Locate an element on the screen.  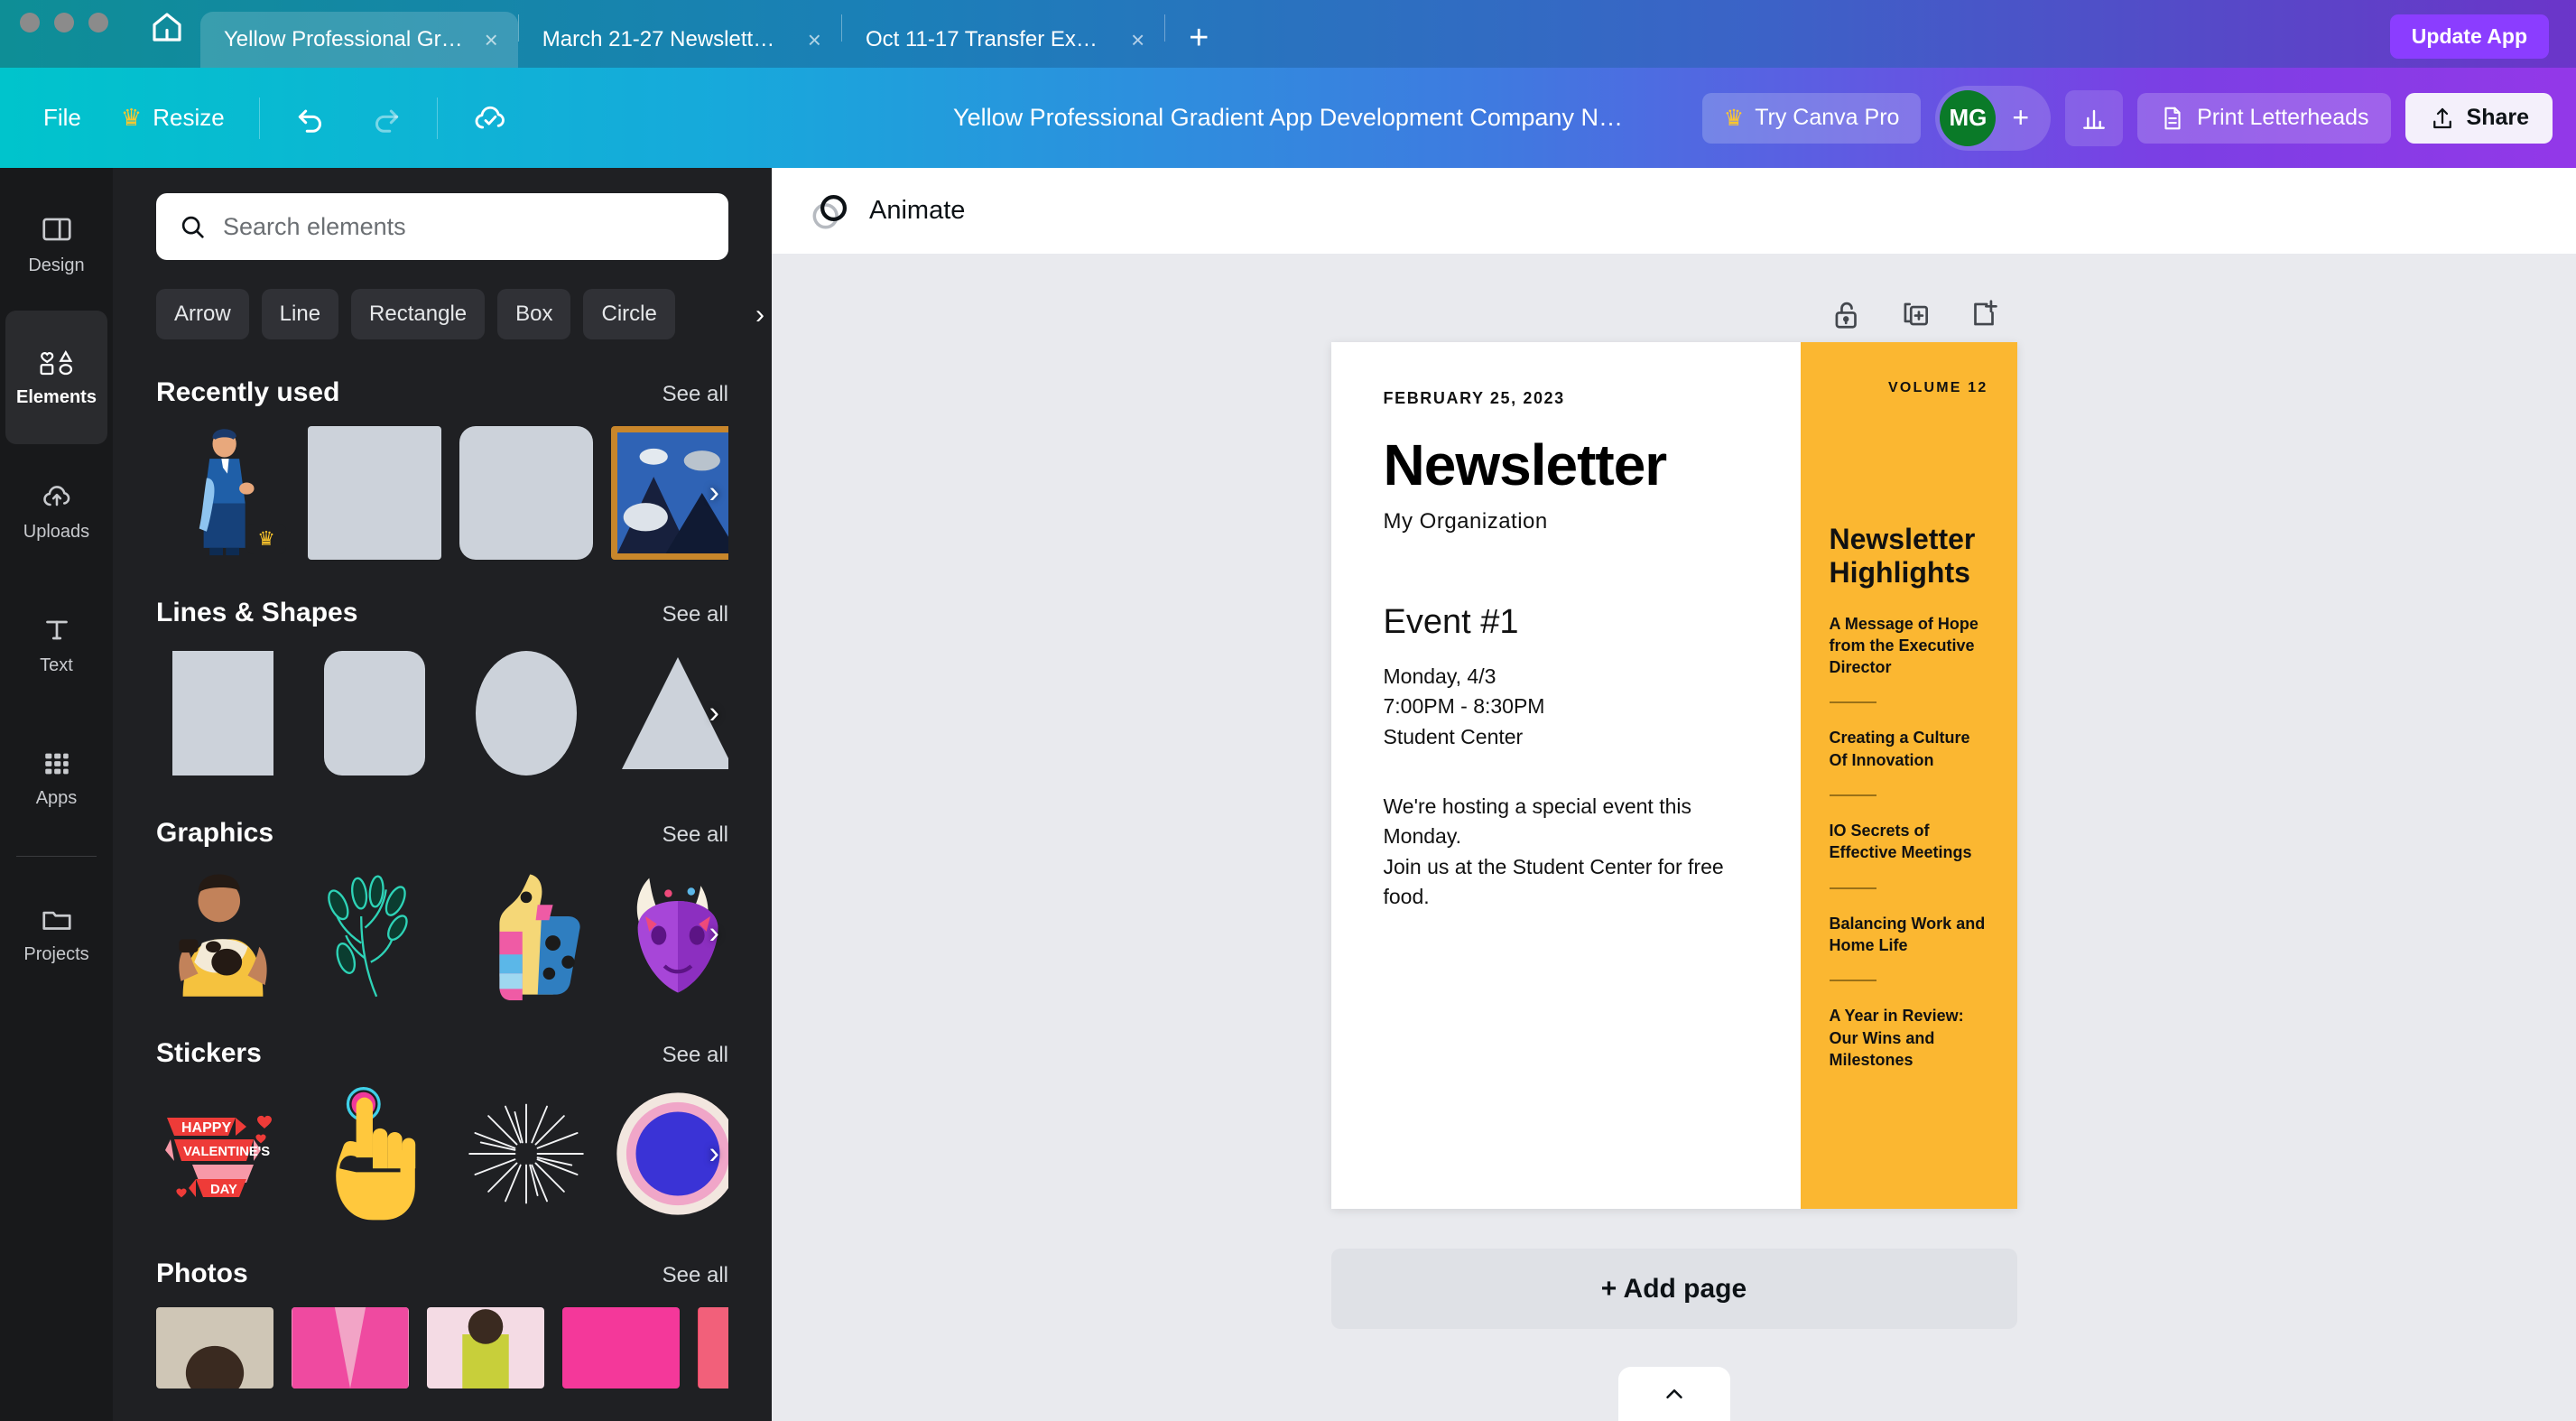
saved-status-button is located at coordinates (490, 118).